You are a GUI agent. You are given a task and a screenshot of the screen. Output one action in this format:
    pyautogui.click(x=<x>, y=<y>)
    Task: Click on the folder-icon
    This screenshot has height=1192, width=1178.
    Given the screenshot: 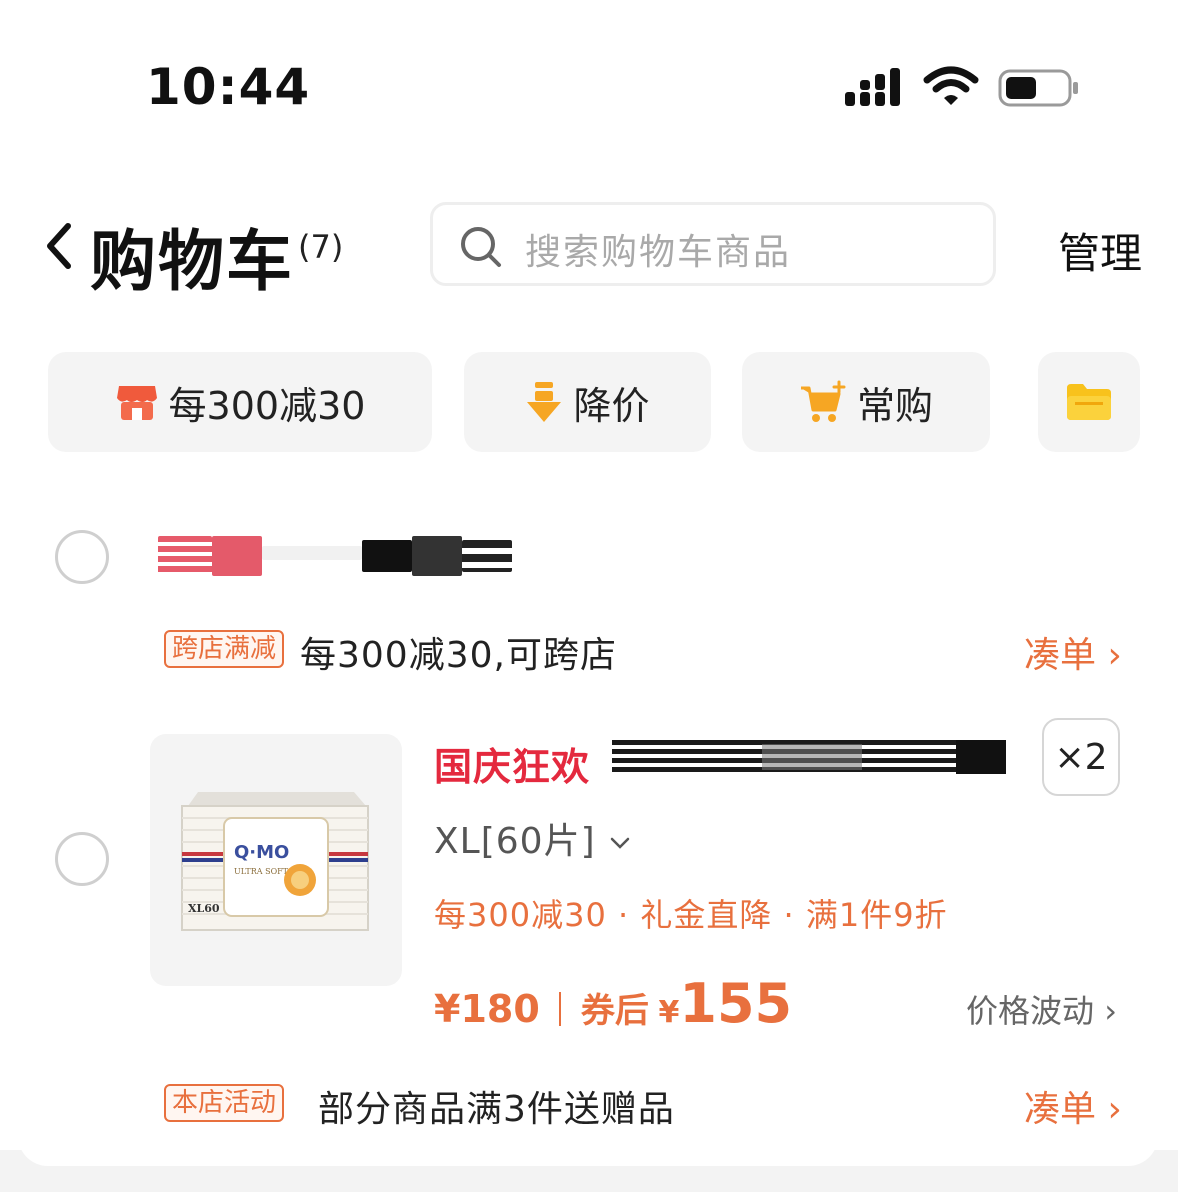 What is the action you would take?
    pyautogui.click(x=1089, y=402)
    